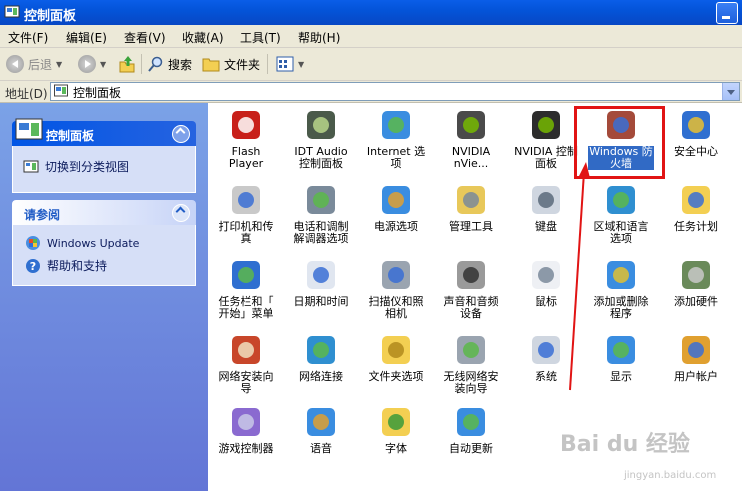  What do you see at coordinates (396, 226) in the screenshot?
I see `item-label: 电源选项` at bounding box center [396, 226].